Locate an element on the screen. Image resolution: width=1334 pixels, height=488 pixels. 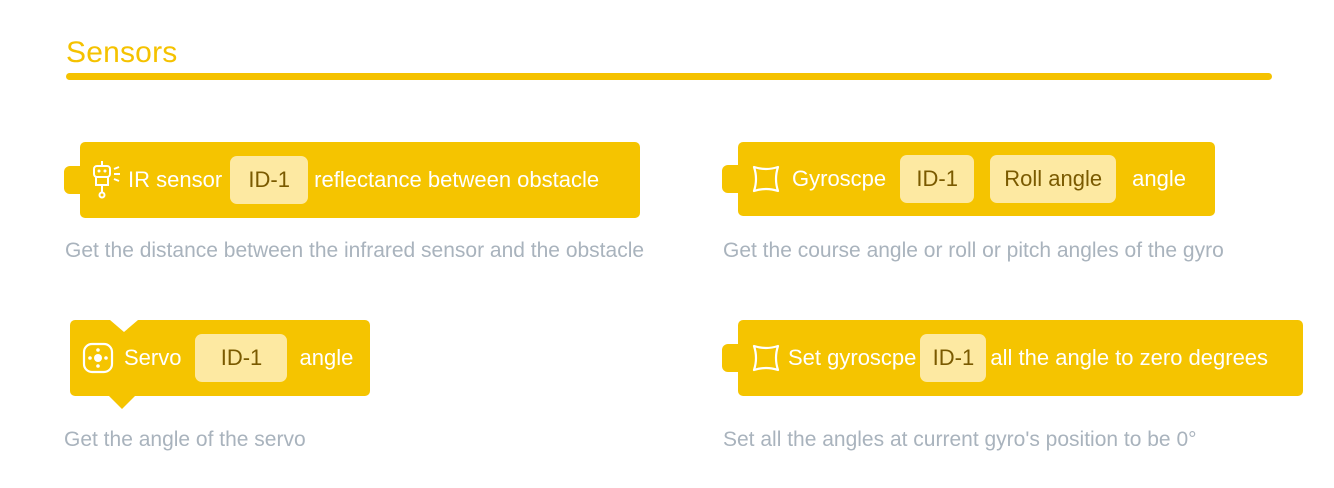
robot-ir-icon is located at coordinates (107, 180).